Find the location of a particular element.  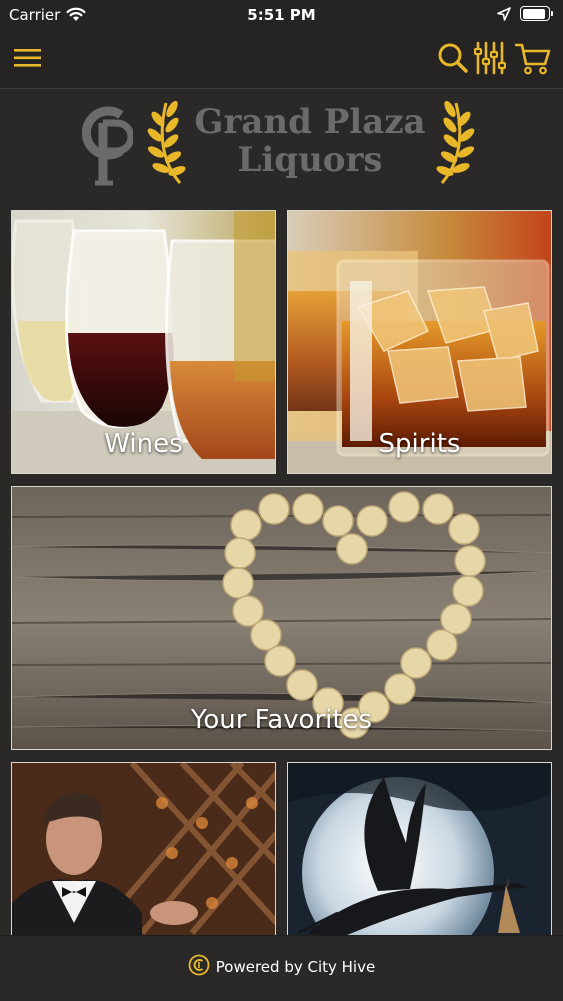

category-tile-spirits: Spirits is located at coordinates (419, 342).